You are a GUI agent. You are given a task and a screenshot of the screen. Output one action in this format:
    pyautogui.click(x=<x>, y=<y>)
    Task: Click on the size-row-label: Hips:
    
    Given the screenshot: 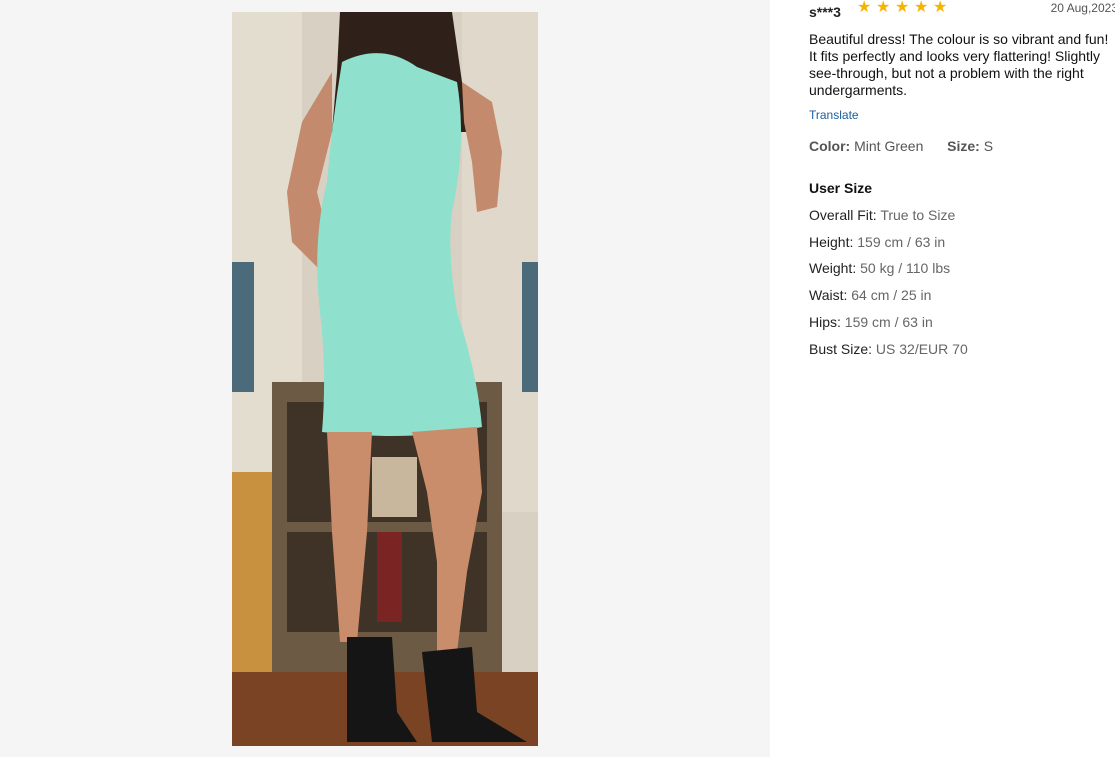 What is the action you would take?
    pyautogui.click(x=825, y=322)
    